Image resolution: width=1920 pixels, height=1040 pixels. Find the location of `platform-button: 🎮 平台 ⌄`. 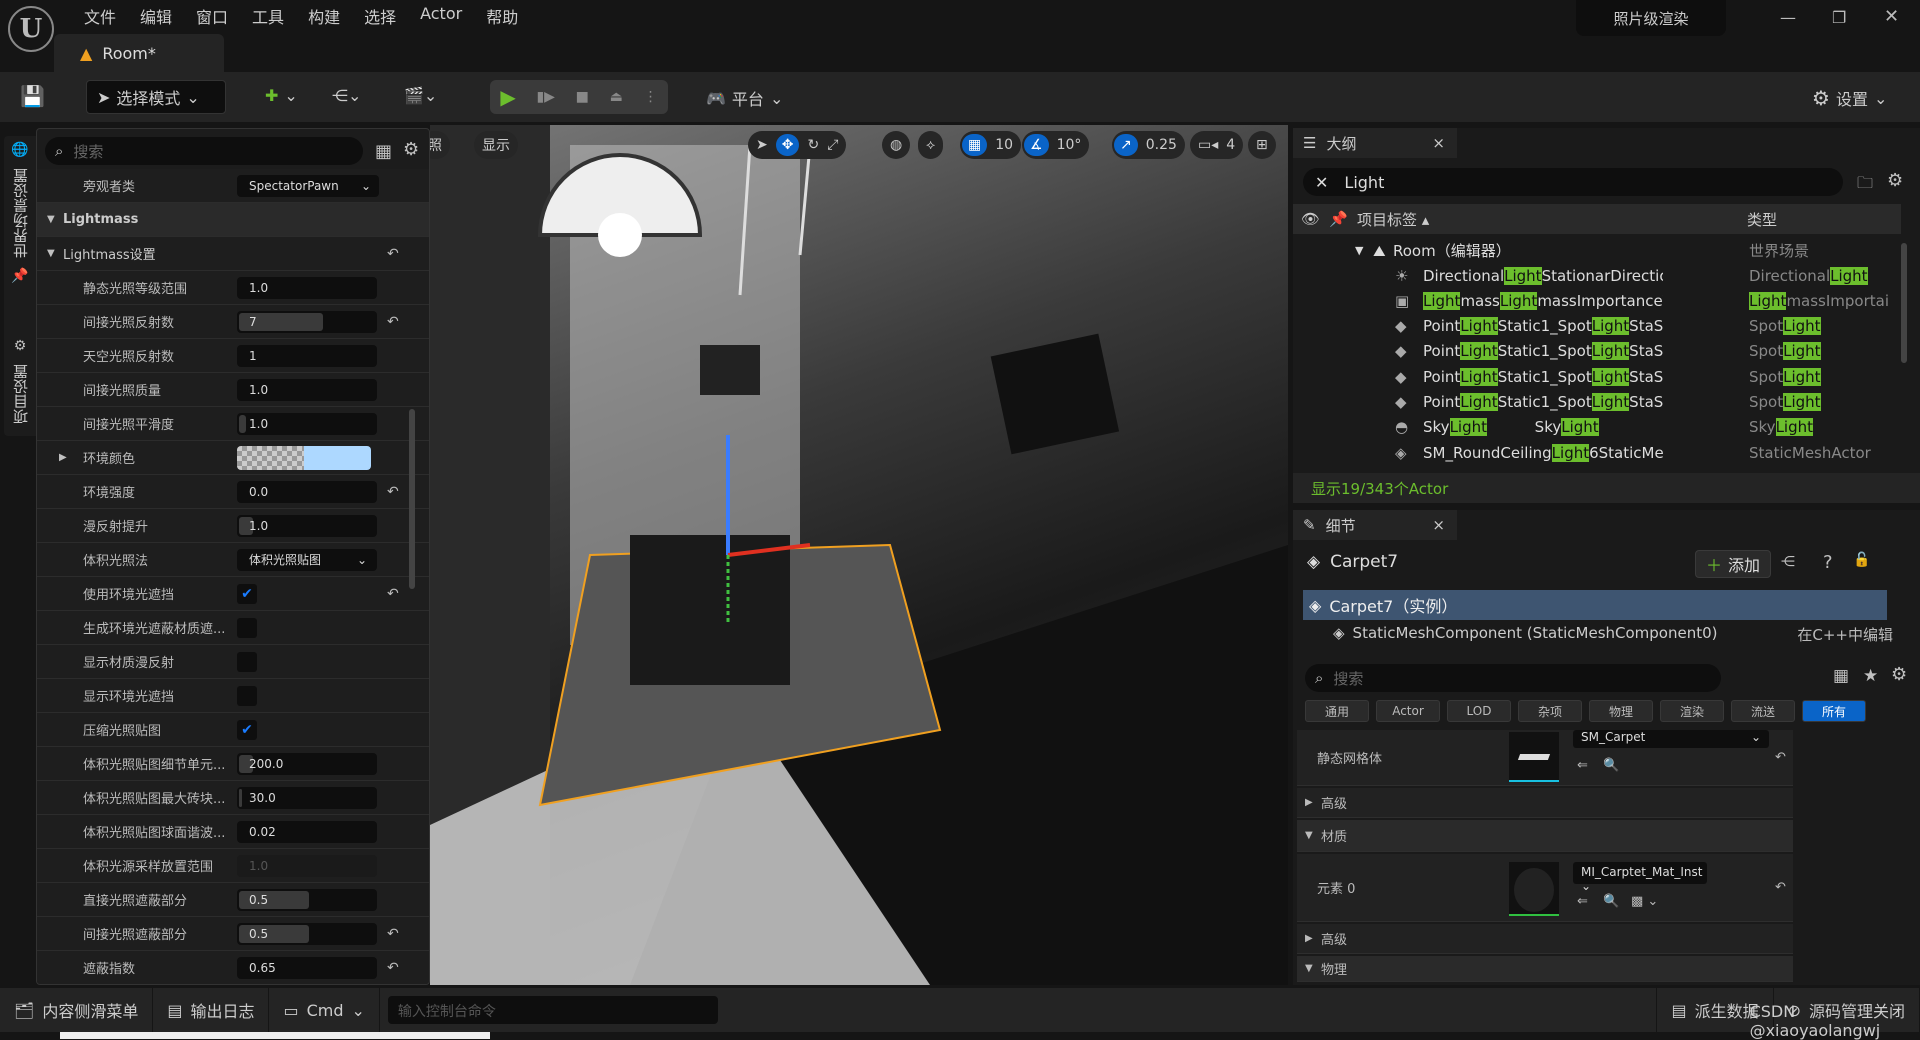

platform-button: 🎮 平台 ⌄ is located at coordinates (744, 98).